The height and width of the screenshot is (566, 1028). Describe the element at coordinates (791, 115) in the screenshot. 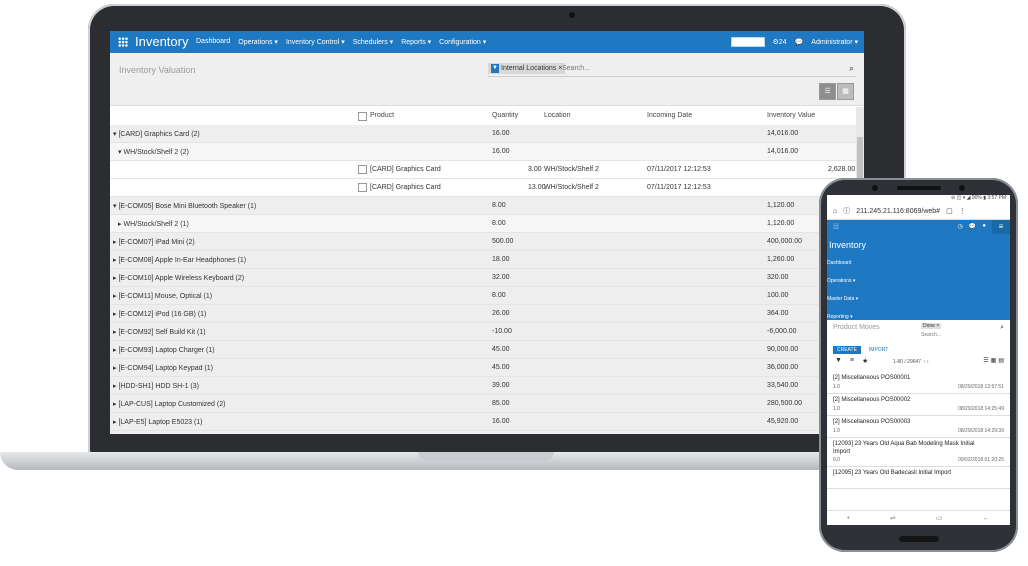

I see `col-inventory-value: Inventory Value` at that location.